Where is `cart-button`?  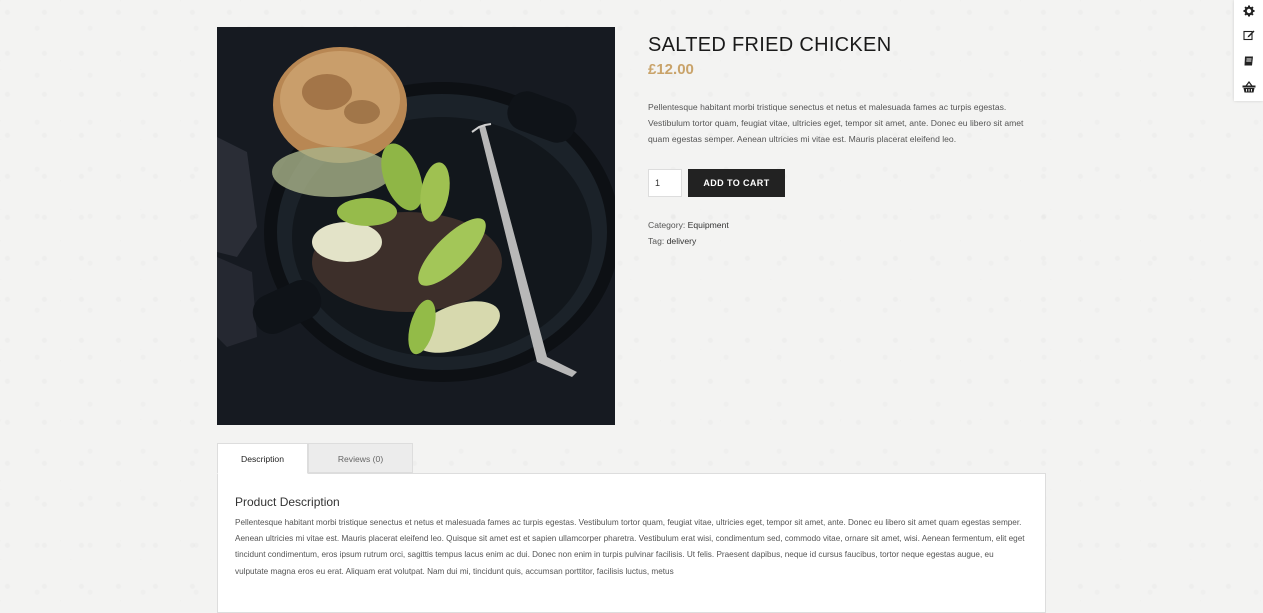 cart-button is located at coordinates (1248, 87).